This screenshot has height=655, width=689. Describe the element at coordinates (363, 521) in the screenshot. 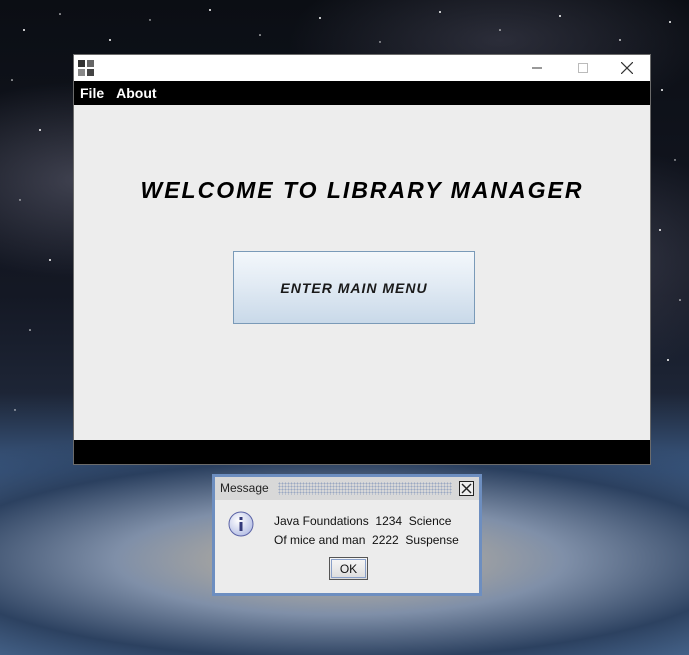

I see `message-line-1: Java Foundations 1234 Science` at that location.